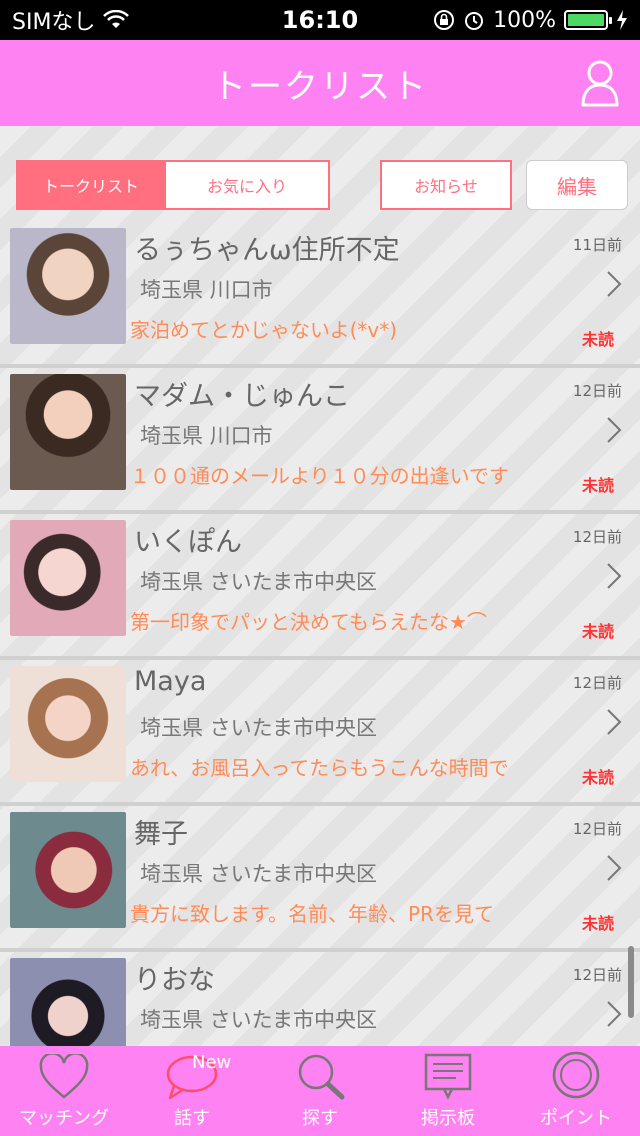  What do you see at coordinates (312, 914) in the screenshot?
I see `last-message: 貴方に致します。名前、年齢、PRを見て` at bounding box center [312, 914].